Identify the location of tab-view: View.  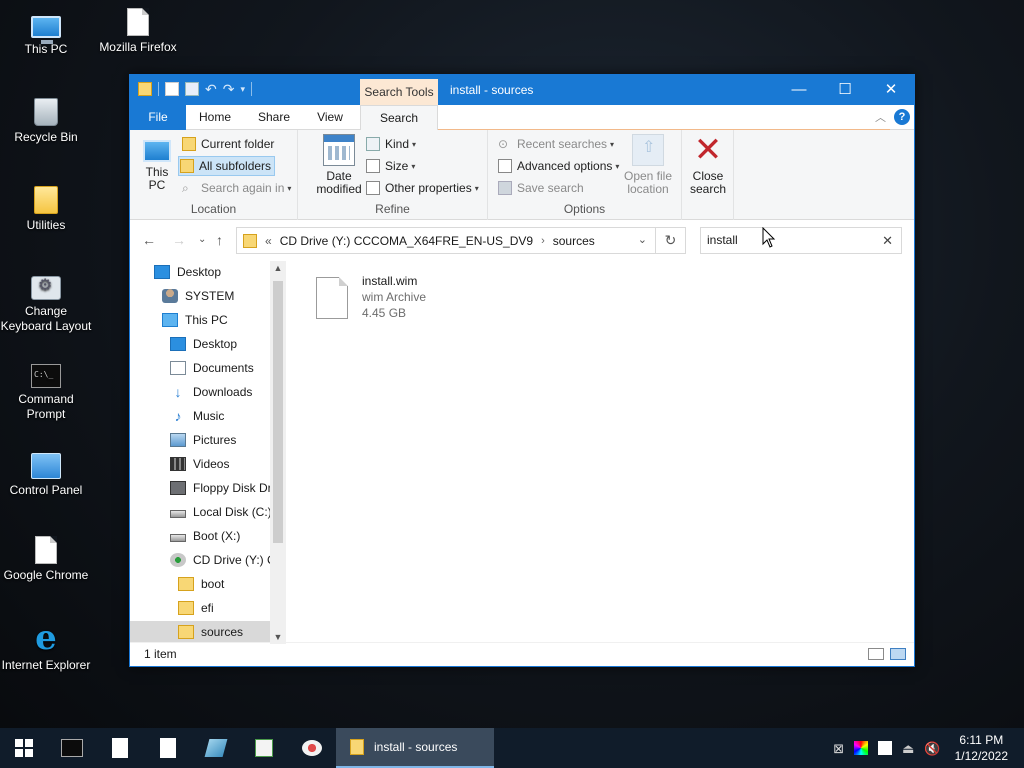
(330, 117).